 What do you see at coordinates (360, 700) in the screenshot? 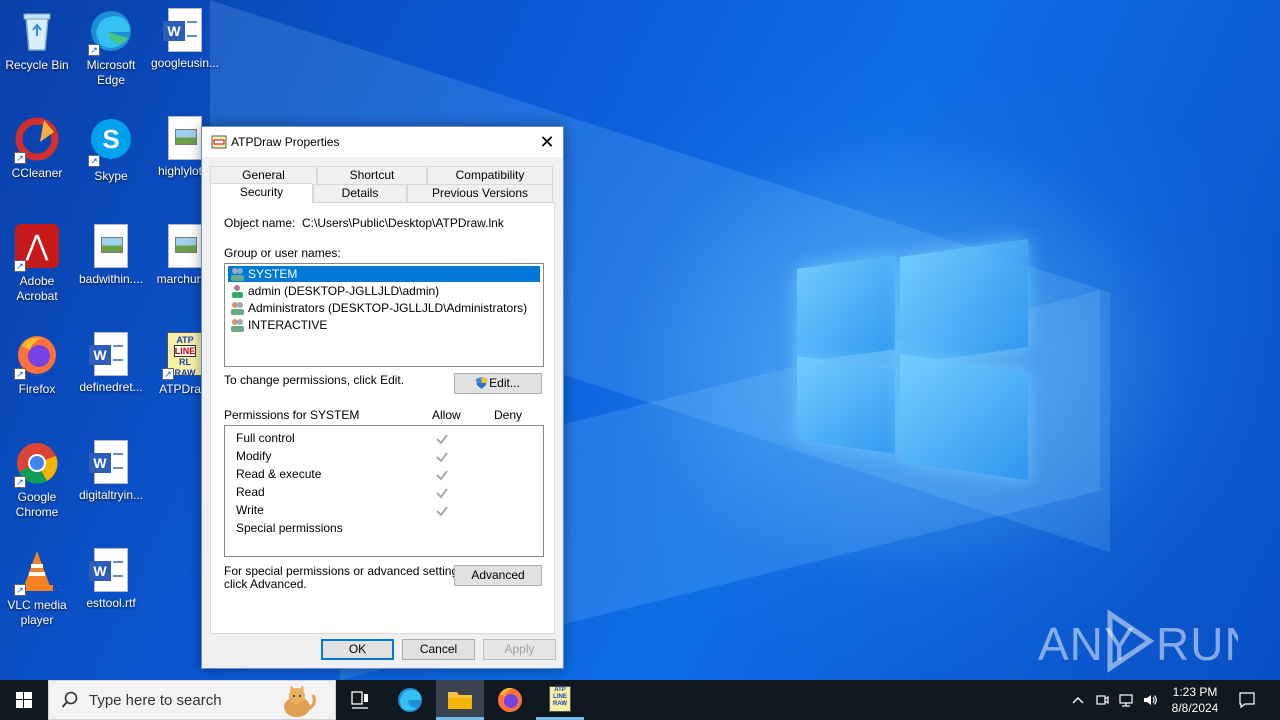
I see `task-view-button` at bounding box center [360, 700].